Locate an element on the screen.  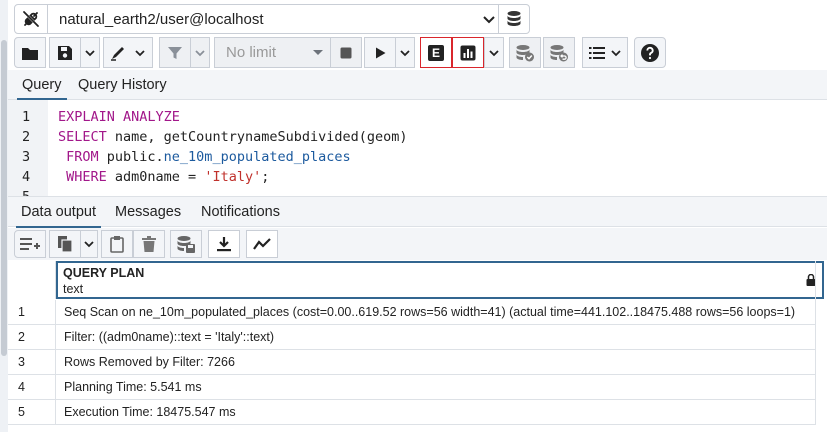
sql-string: 'Italy' is located at coordinates (233, 177).